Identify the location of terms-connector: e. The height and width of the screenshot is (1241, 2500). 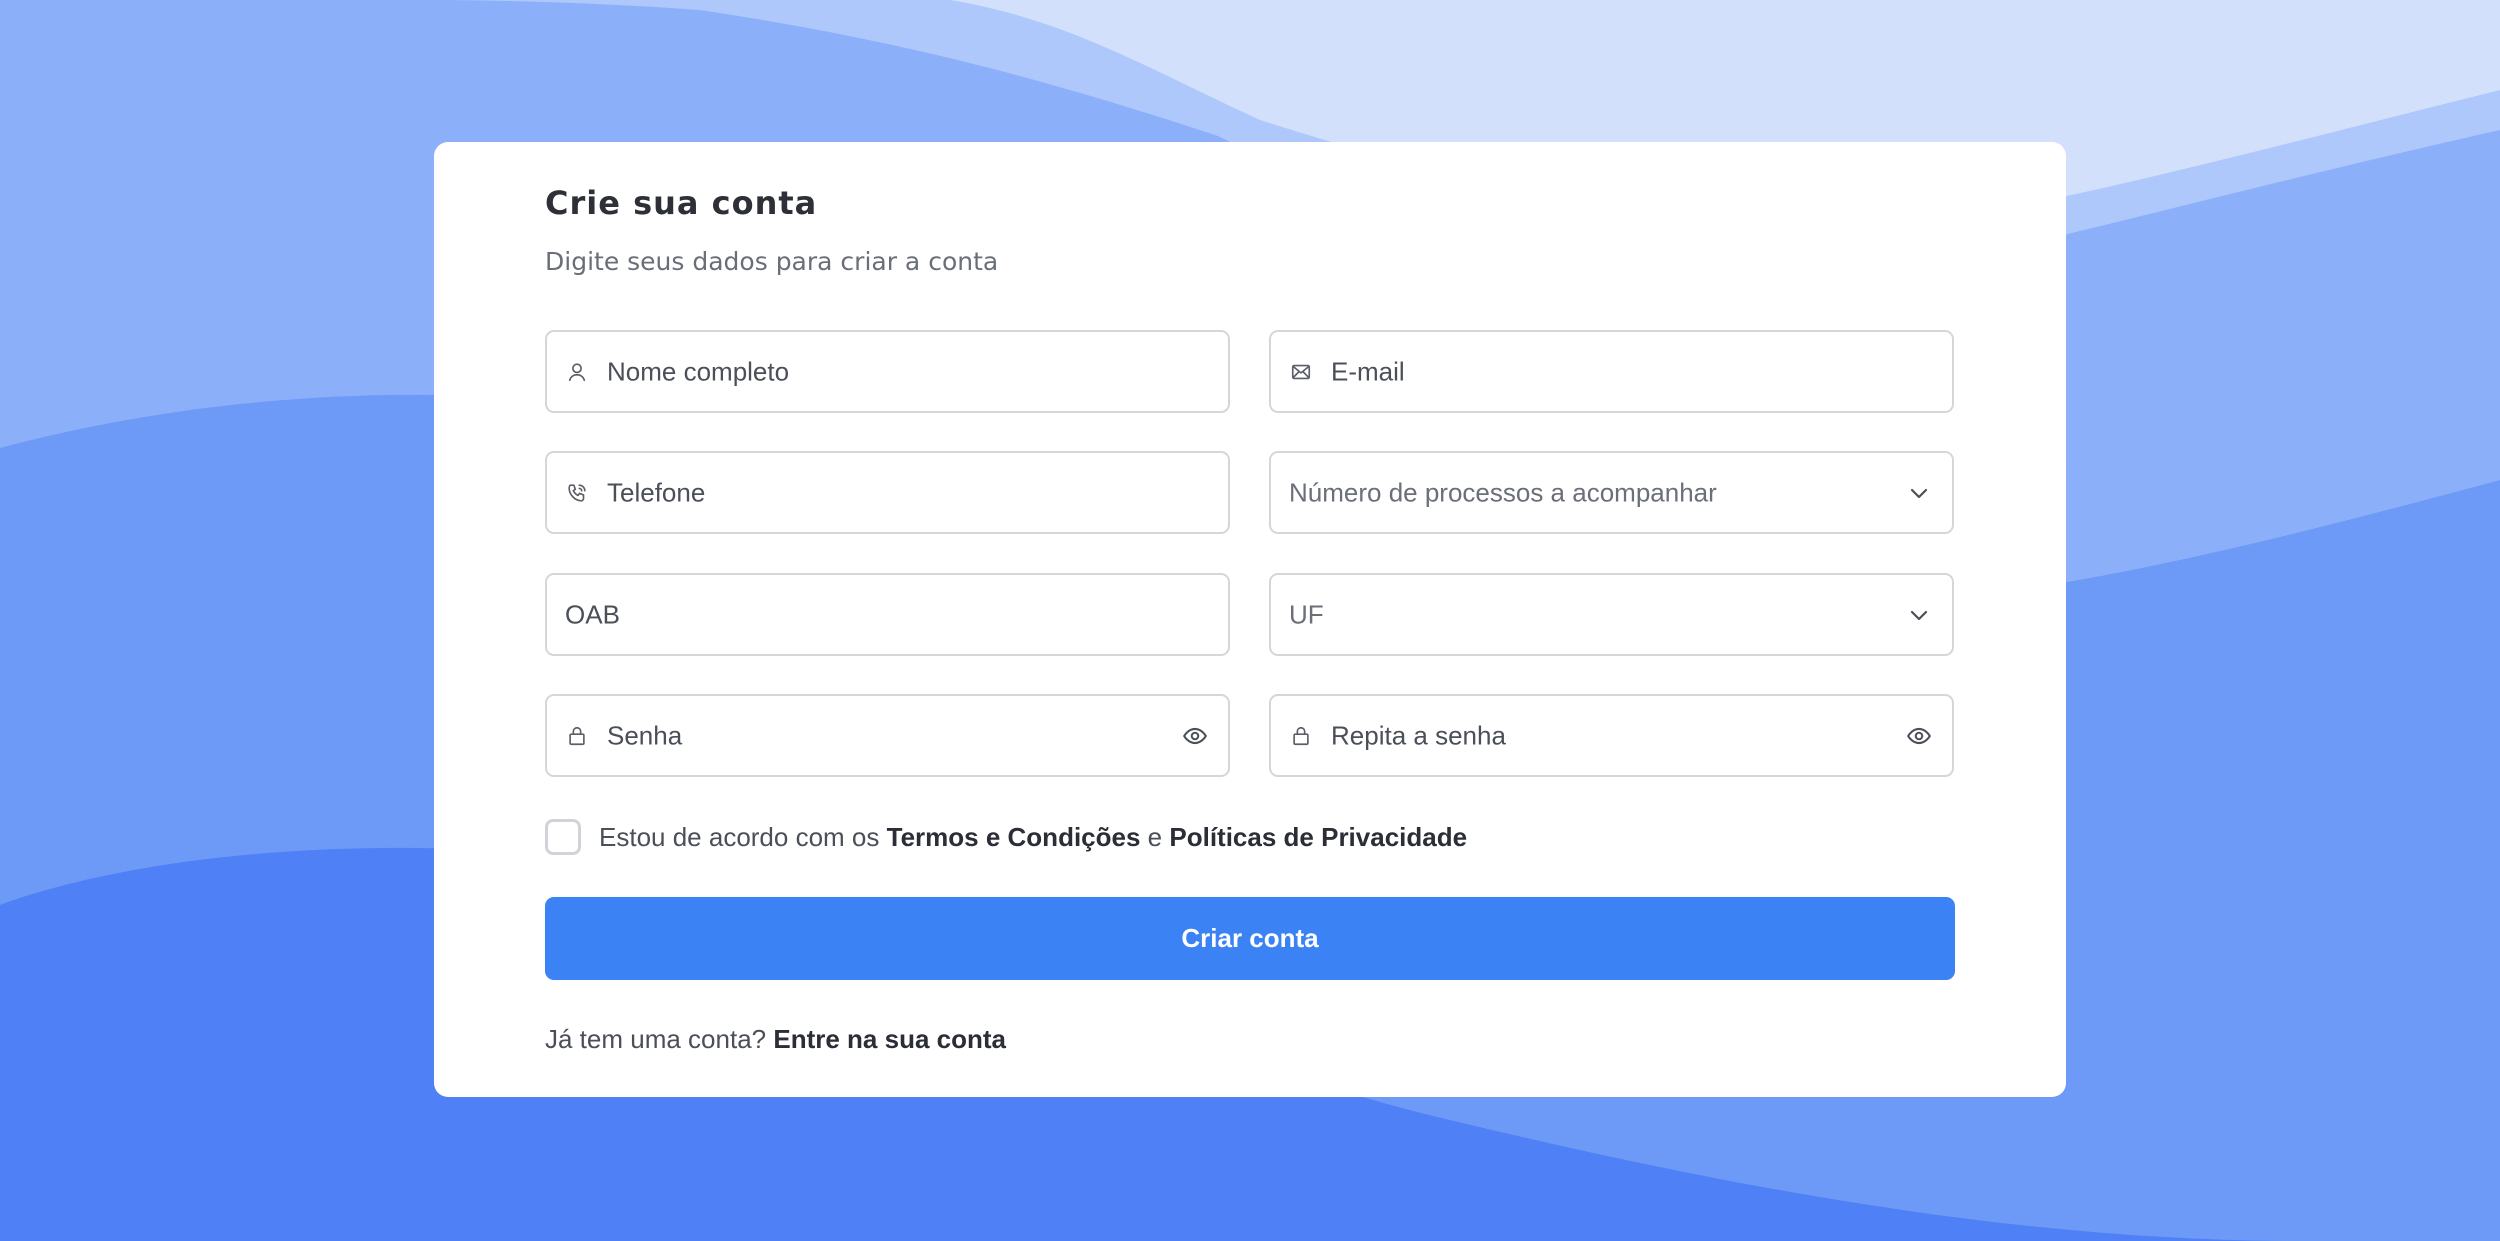
(1155, 836).